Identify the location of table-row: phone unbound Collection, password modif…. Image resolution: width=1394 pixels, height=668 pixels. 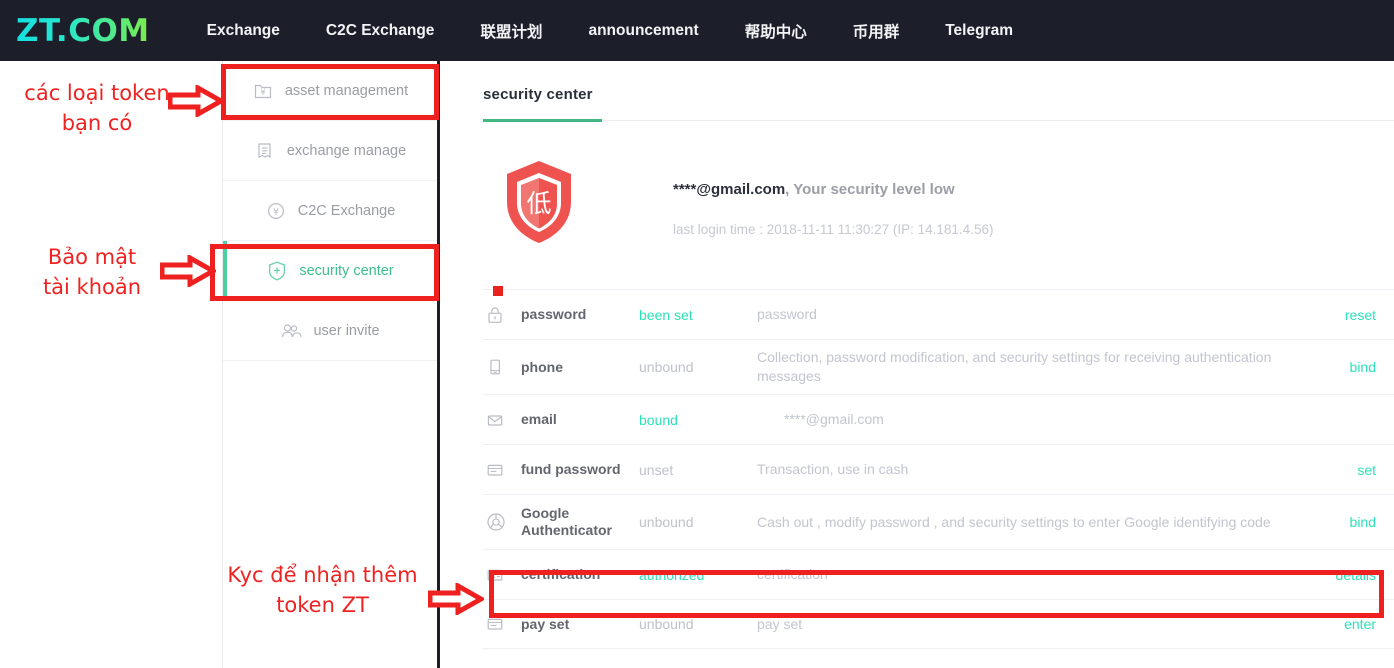
(938, 366).